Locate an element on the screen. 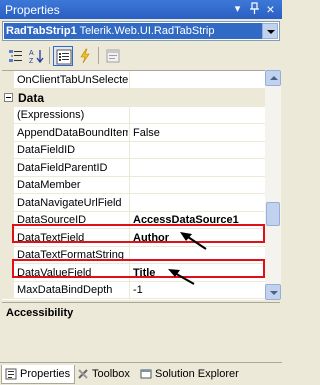 The height and width of the screenshot is (385, 320). lightning-icon is located at coordinates (85, 56).